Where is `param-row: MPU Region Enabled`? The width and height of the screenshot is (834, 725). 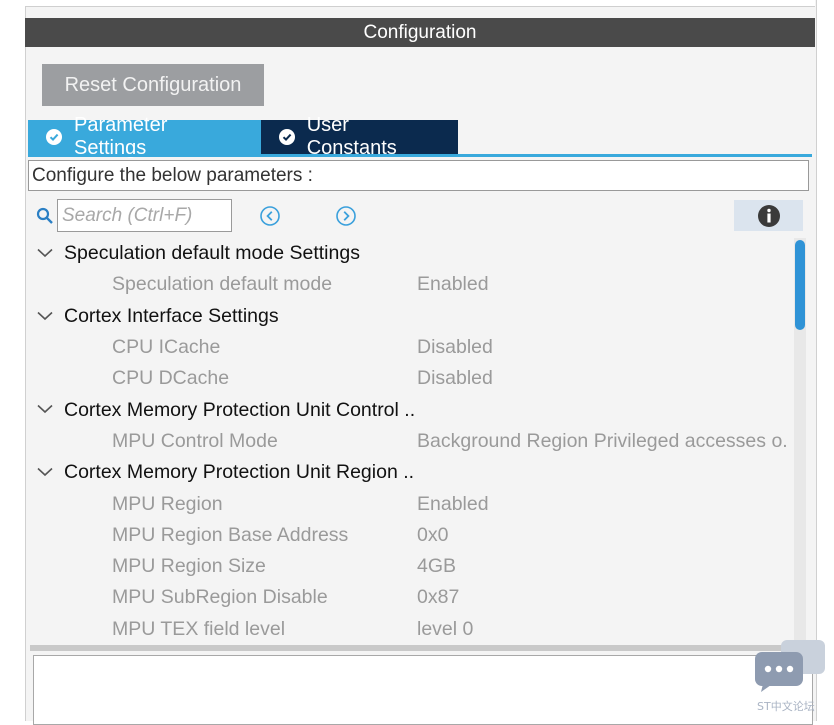
param-row: MPU Region Enabled is located at coordinates (411, 503).